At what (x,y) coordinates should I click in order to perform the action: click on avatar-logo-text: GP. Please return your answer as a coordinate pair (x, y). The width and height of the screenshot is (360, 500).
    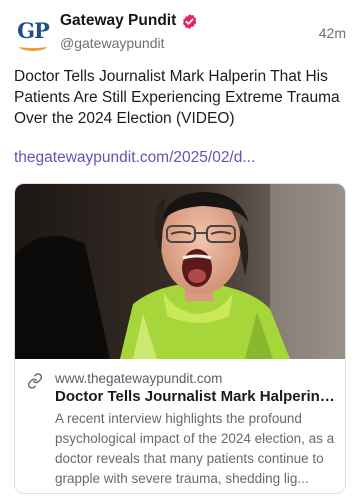
    Looking at the image, I should click on (33, 30).